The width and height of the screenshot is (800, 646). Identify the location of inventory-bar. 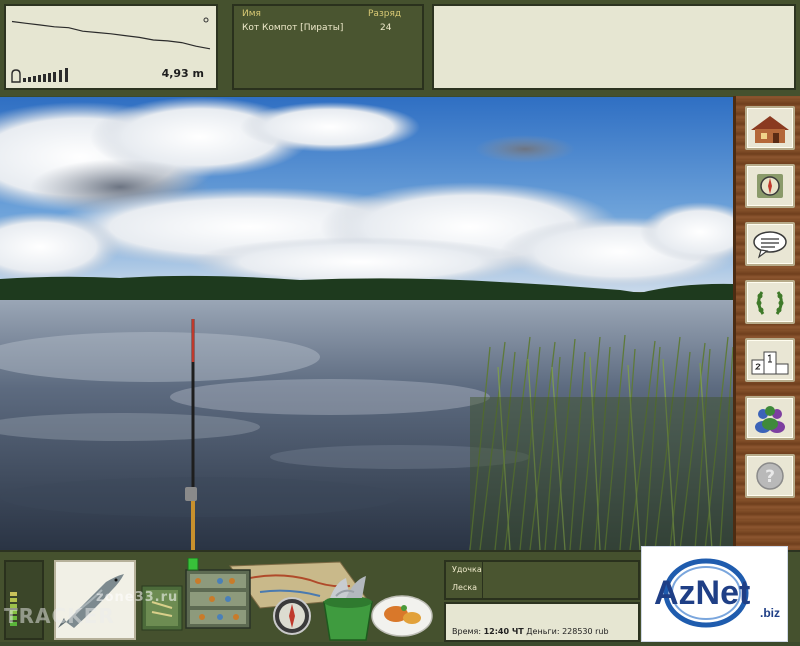
(288, 599).